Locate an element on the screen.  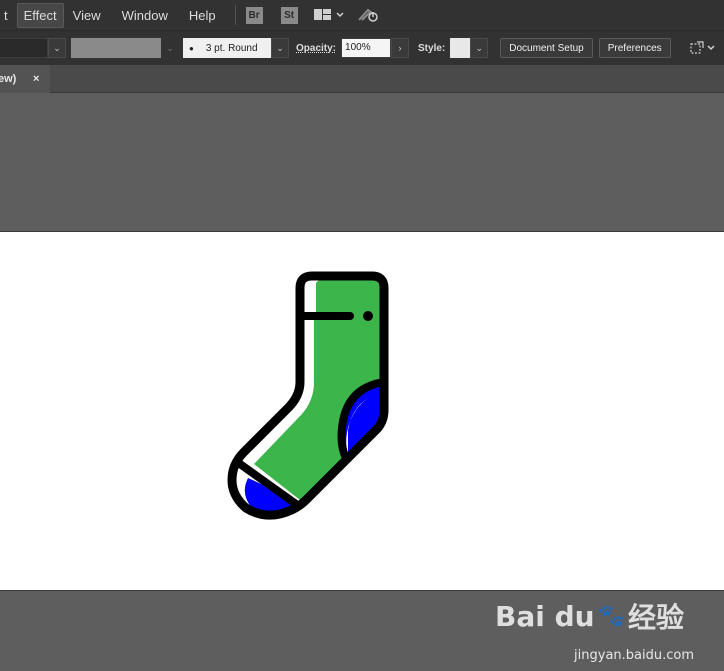
stroke-weight-select: ● 3 pt. Round is located at coordinates (227, 48).